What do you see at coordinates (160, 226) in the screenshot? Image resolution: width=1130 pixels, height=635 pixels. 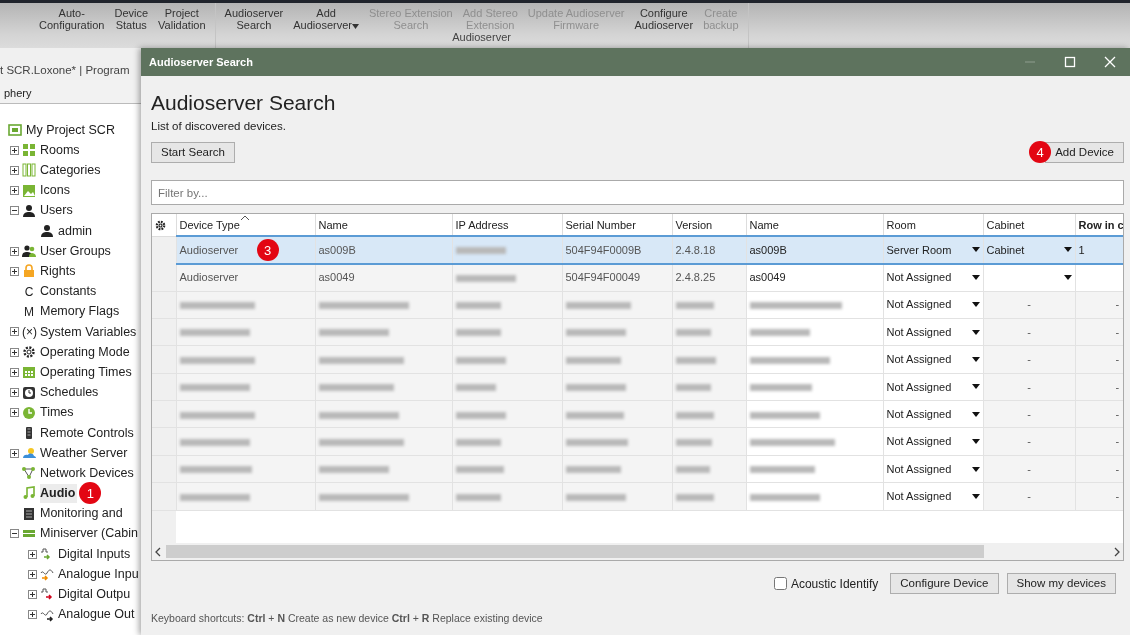 I see `settings-icon` at bounding box center [160, 226].